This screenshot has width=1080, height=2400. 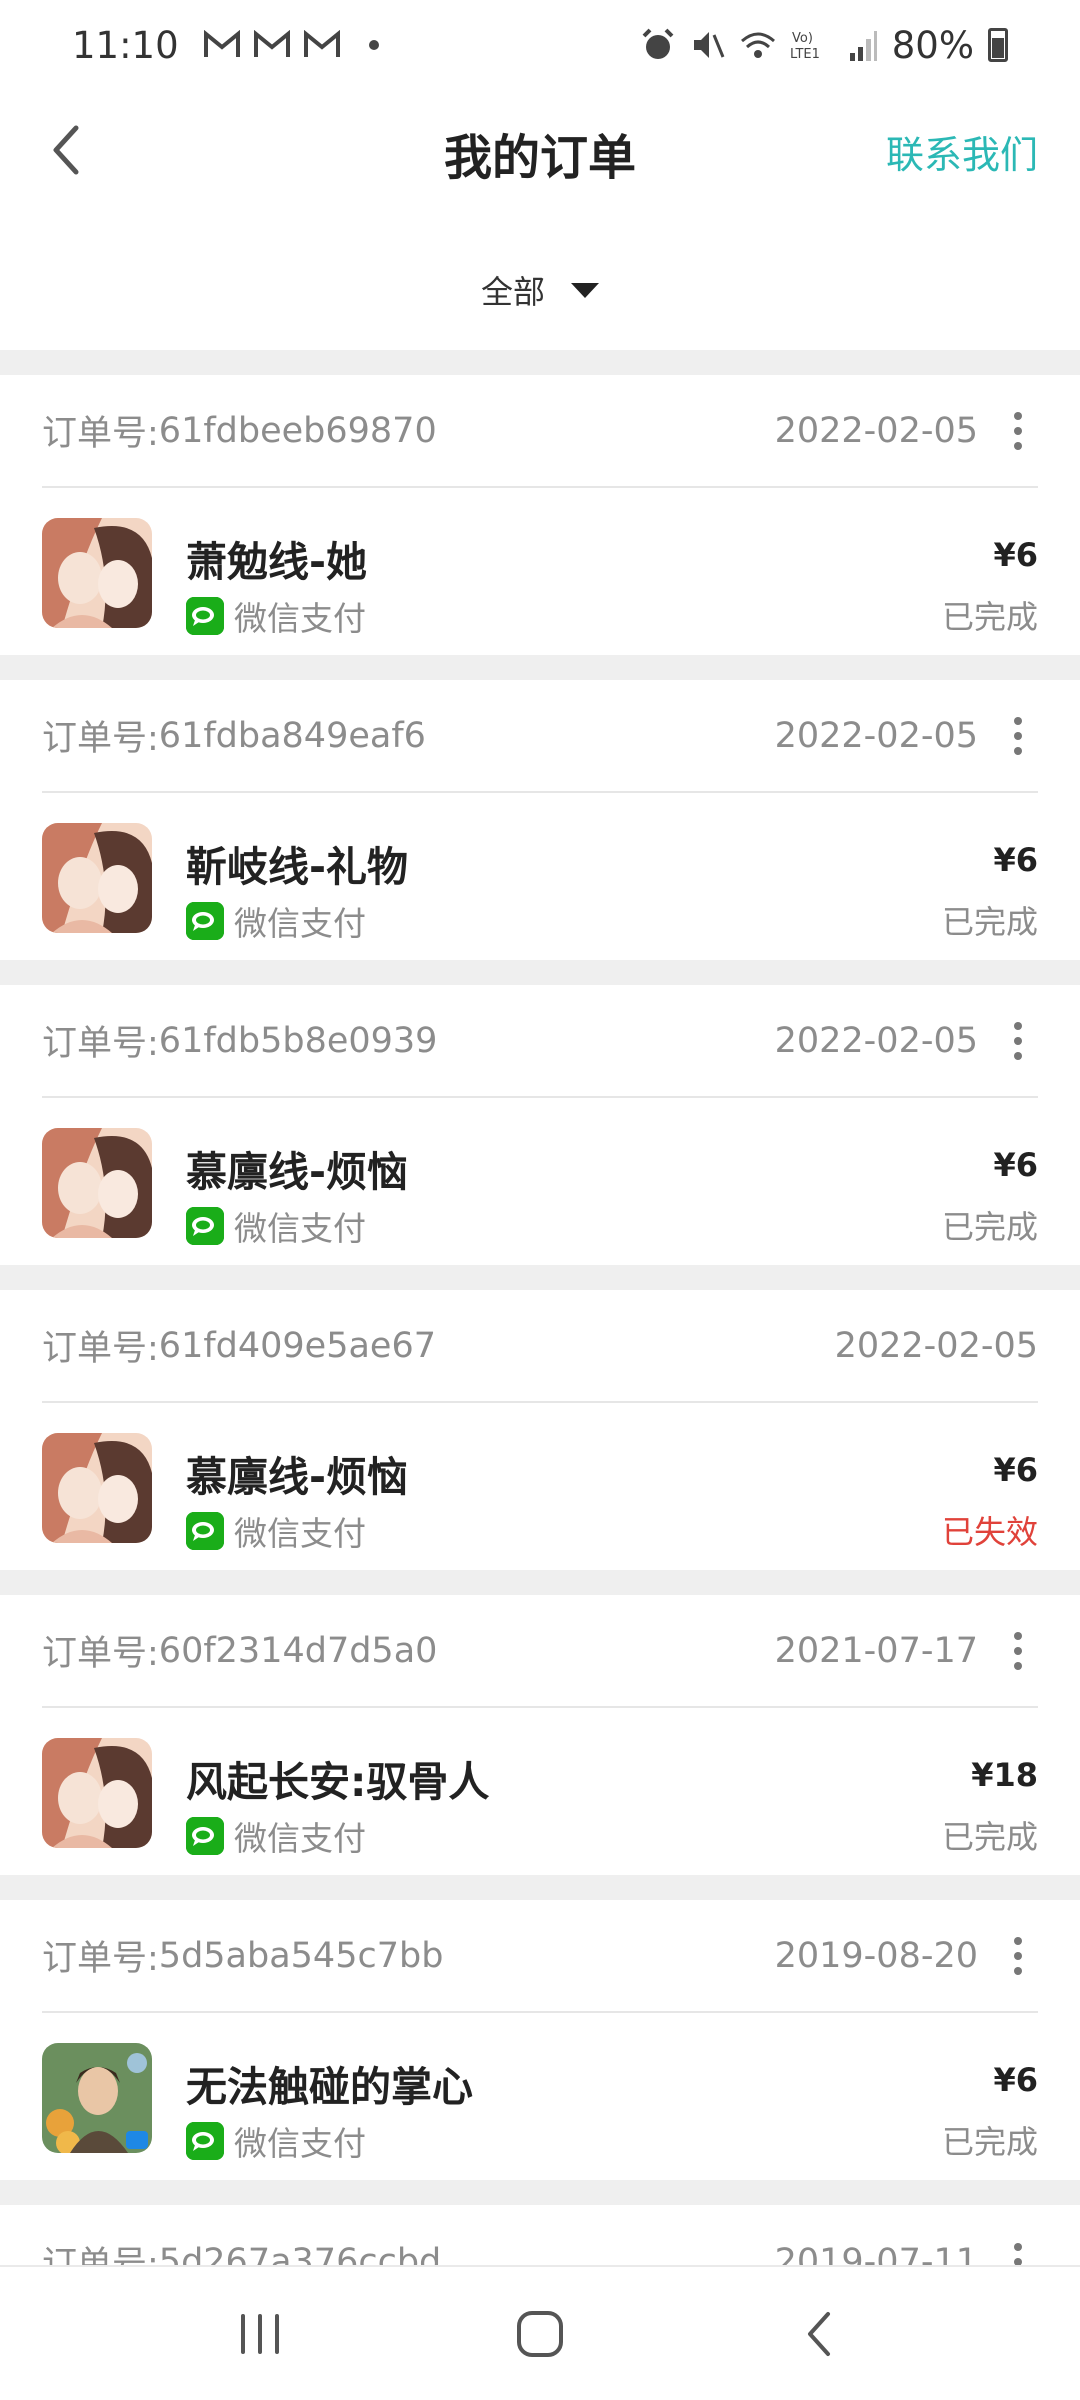 What do you see at coordinates (540, 571) in the screenshot?
I see `order-item: 萧勉线-她 微信支付 ¥6 已完成` at bounding box center [540, 571].